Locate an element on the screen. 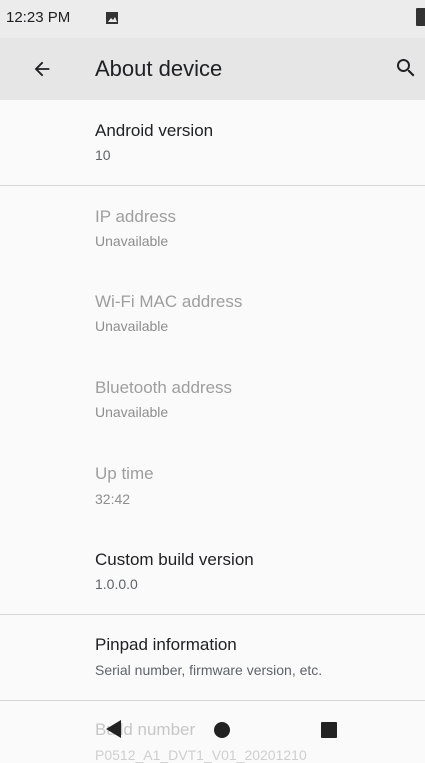  bluetooth-address-value: Unavailable is located at coordinates (132, 412).